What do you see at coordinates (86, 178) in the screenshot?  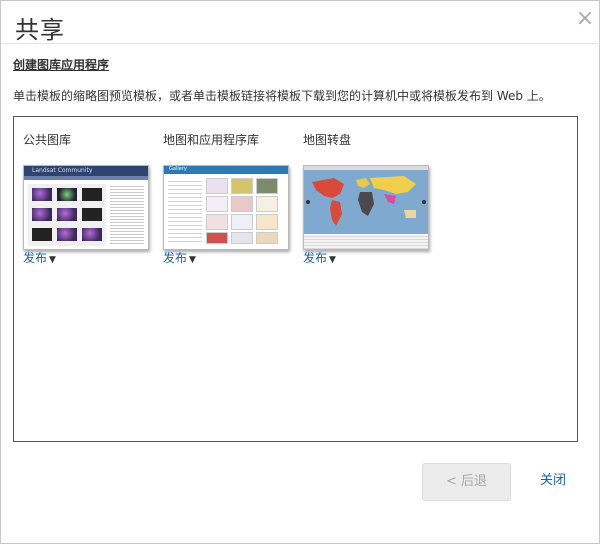 I see `thumbnail-bar` at bounding box center [86, 178].